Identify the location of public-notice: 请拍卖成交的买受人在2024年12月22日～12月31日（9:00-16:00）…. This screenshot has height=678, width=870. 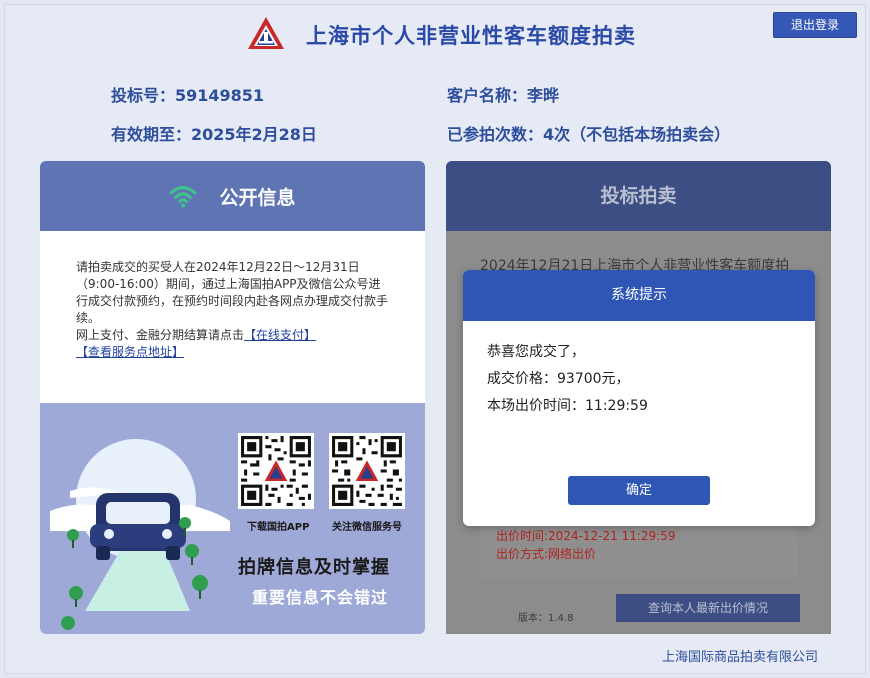
(232, 317).